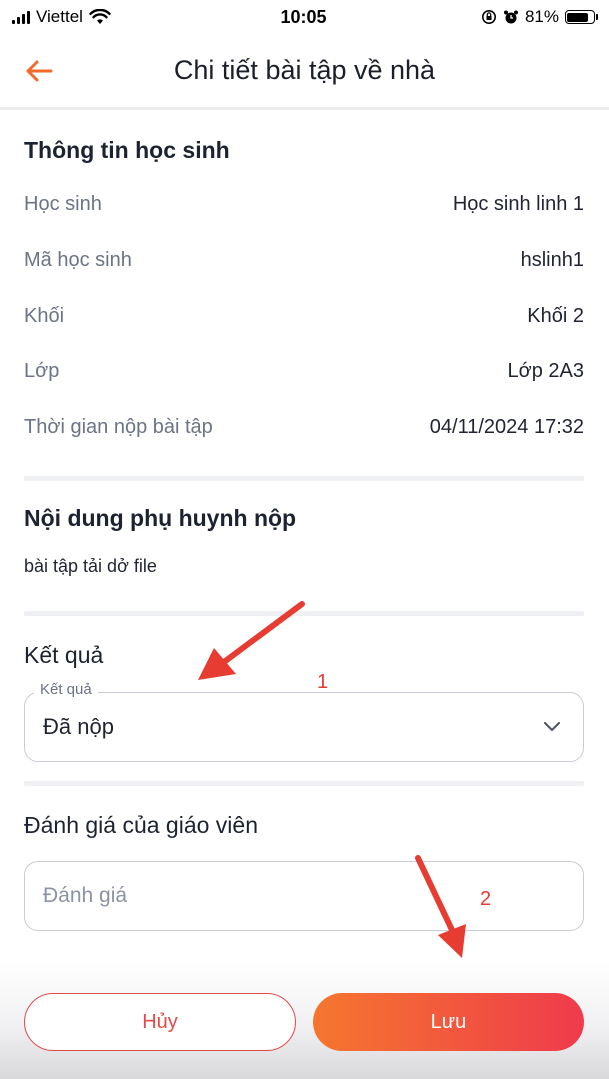 This screenshot has height=1079, width=609. Describe the element at coordinates (160, 1022) in the screenshot. I see `cancel-button: Hủy` at that location.